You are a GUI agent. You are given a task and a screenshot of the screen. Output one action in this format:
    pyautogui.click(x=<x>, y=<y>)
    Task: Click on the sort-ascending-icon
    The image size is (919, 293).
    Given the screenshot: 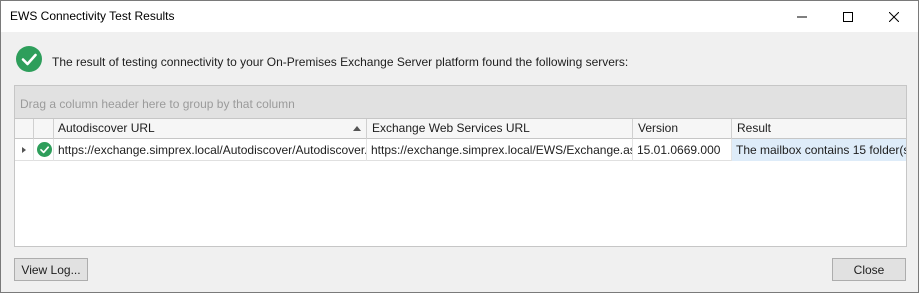 What is the action you would take?
    pyautogui.click(x=357, y=128)
    